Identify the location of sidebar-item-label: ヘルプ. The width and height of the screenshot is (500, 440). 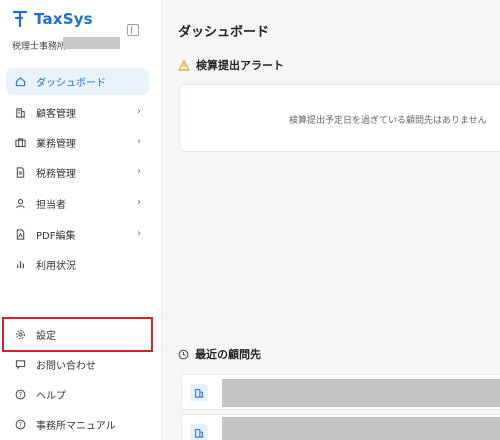
(51, 396).